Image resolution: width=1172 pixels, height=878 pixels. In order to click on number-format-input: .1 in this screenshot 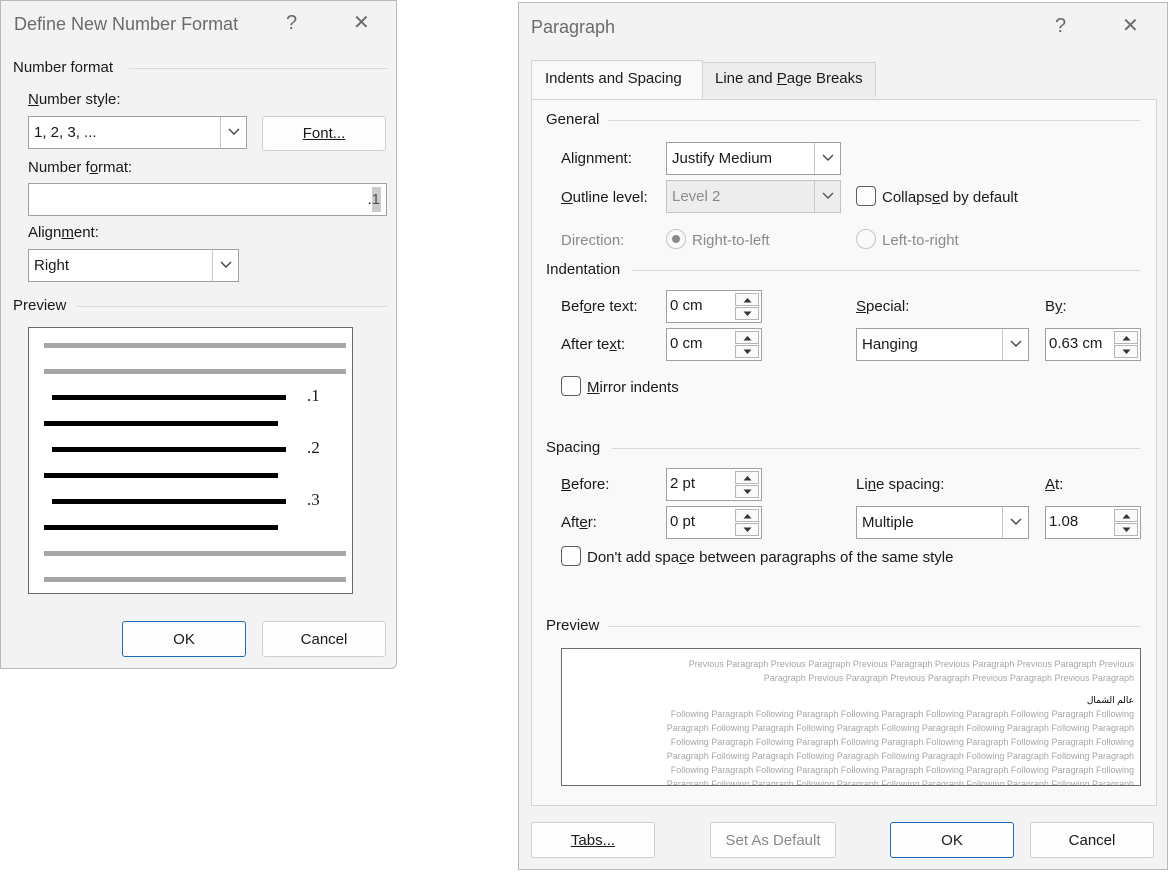, I will do `click(207, 199)`.